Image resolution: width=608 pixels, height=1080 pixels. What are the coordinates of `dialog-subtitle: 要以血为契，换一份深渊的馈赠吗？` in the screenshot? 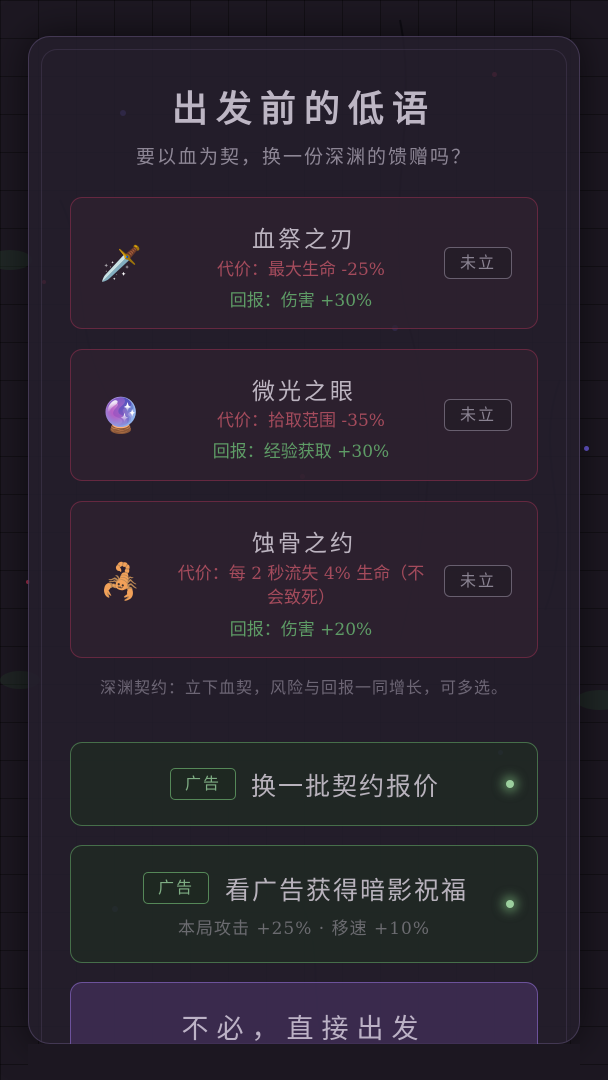 It's located at (303, 157).